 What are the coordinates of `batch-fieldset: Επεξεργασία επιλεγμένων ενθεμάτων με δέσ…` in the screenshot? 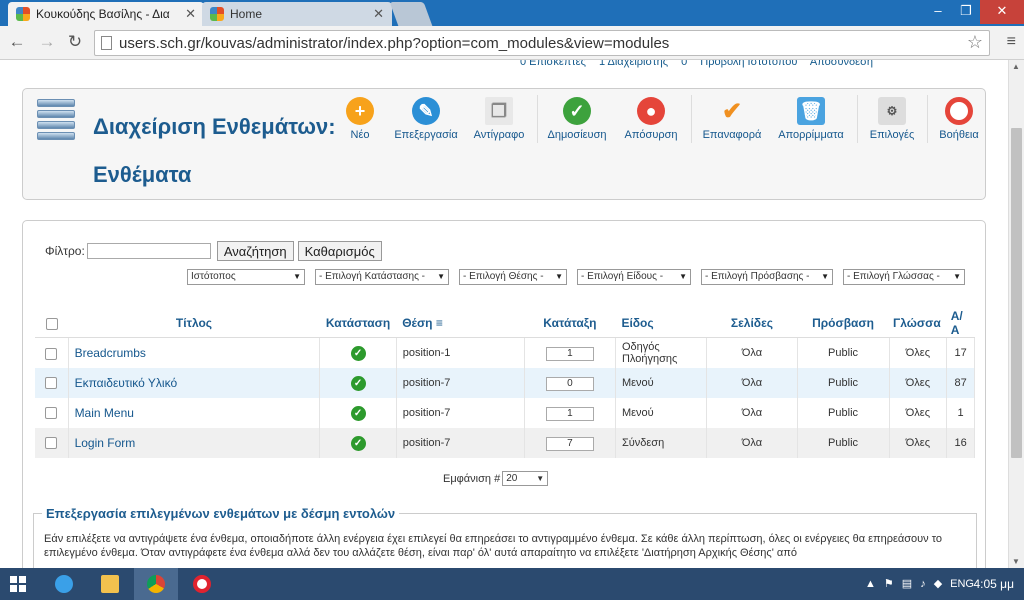 It's located at (505, 537).